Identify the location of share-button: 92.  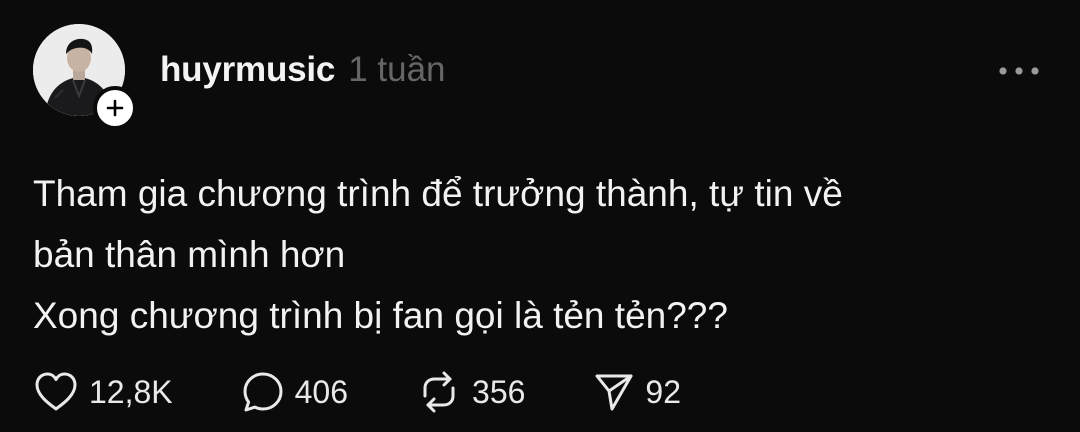
(637, 392).